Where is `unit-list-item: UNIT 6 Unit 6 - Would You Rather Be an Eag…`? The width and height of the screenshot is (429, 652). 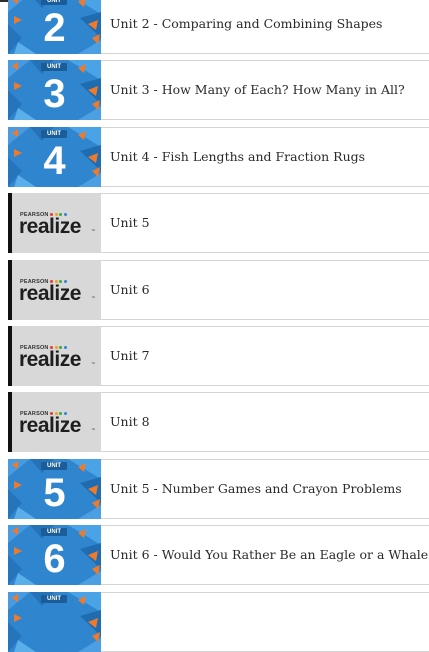 unit-list-item: UNIT 6 Unit 6 - Would You Rather Be an Eag… is located at coordinates (218, 555).